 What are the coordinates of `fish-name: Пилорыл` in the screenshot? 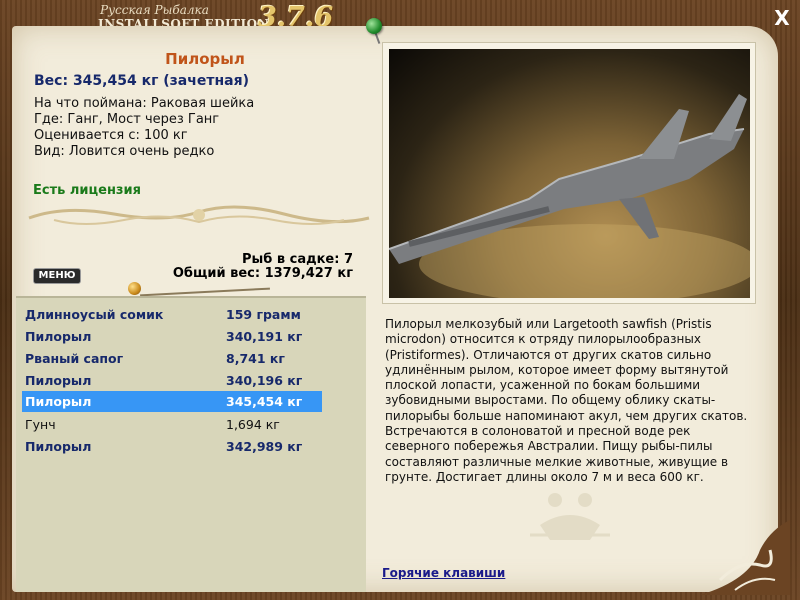 It's located at (205, 59).